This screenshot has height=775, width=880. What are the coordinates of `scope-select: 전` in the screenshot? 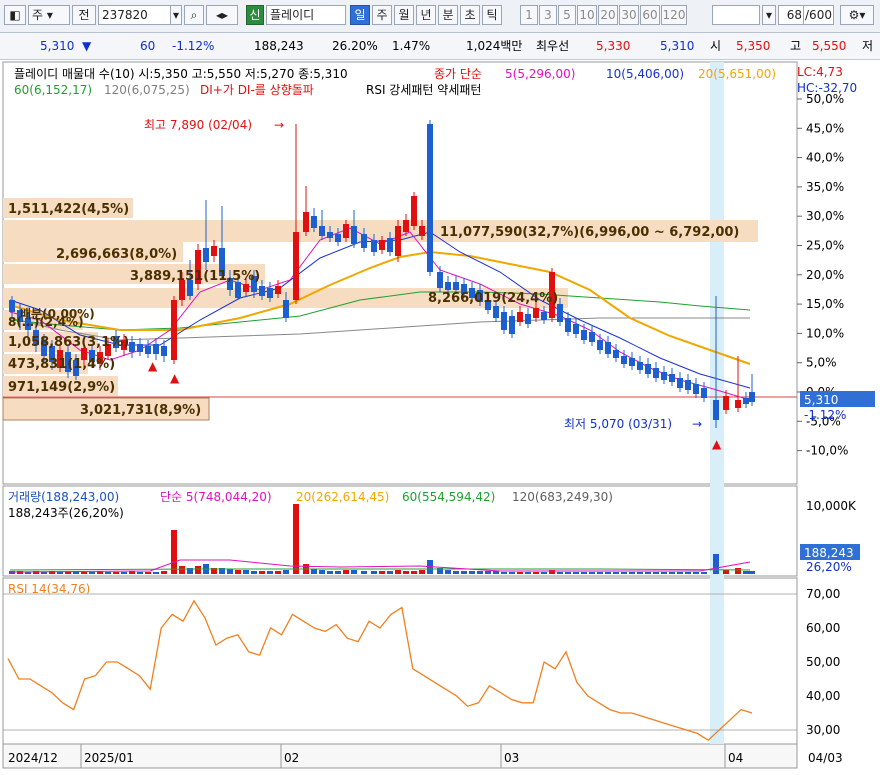 It's located at (84, 15).